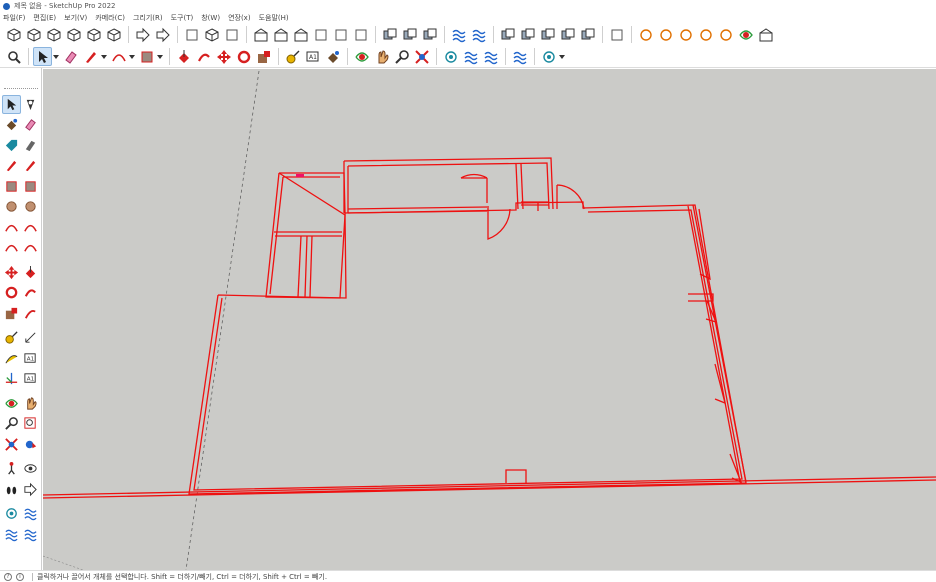 The image size is (936, 582). I want to click on orbit-3d-icon, so click(745, 34).